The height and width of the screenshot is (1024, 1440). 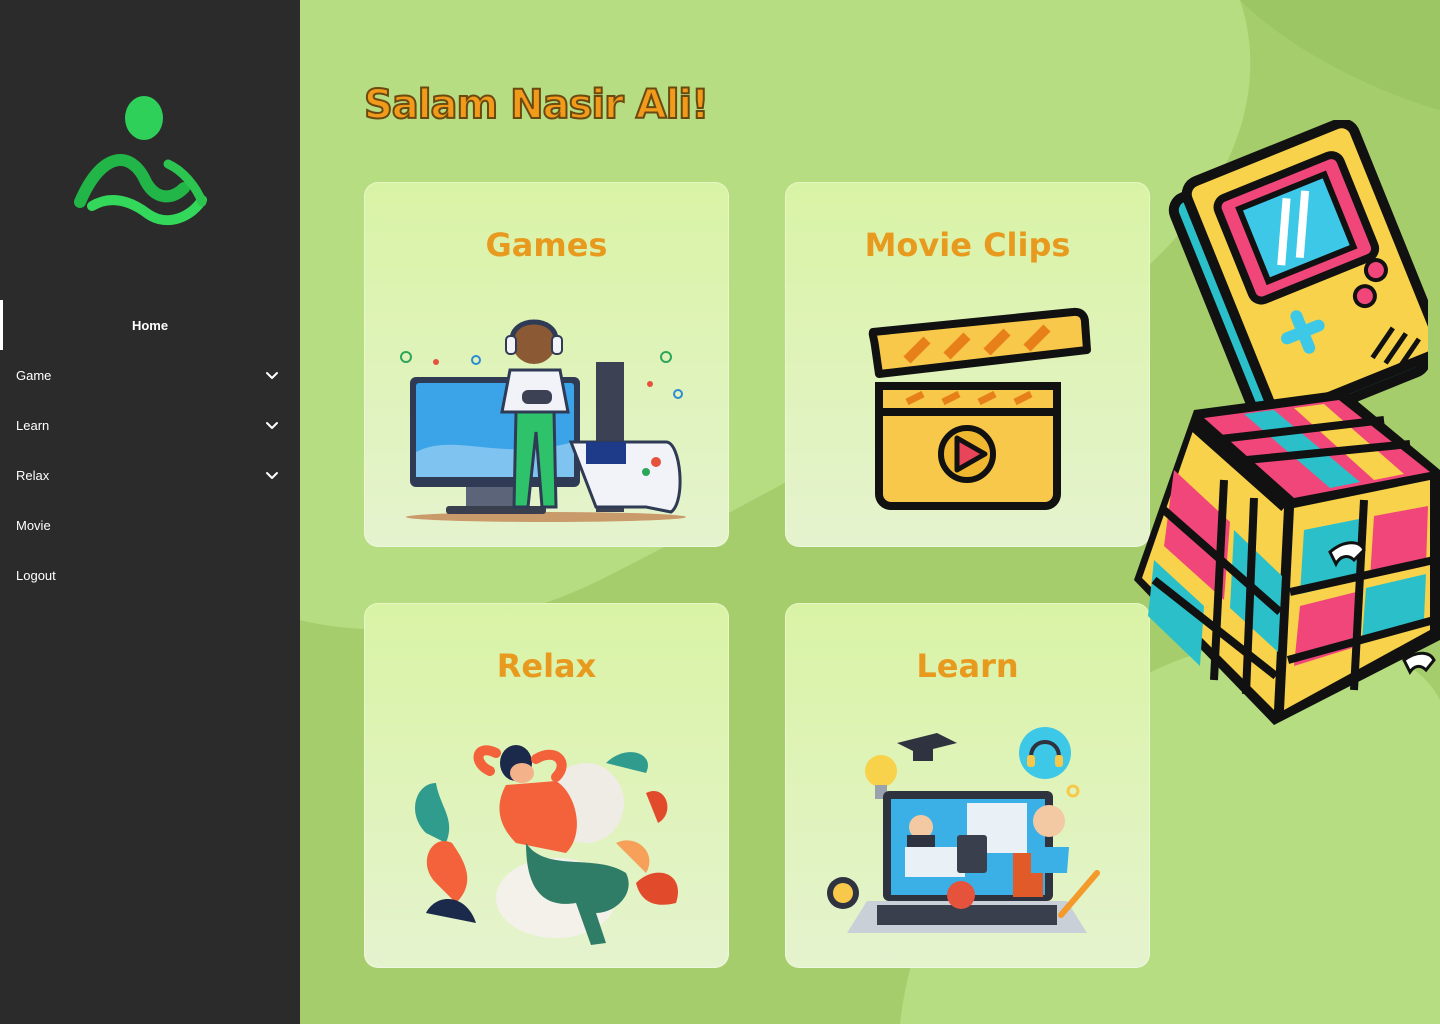 What do you see at coordinates (543, 420) in the screenshot?
I see `gamer-illustration` at bounding box center [543, 420].